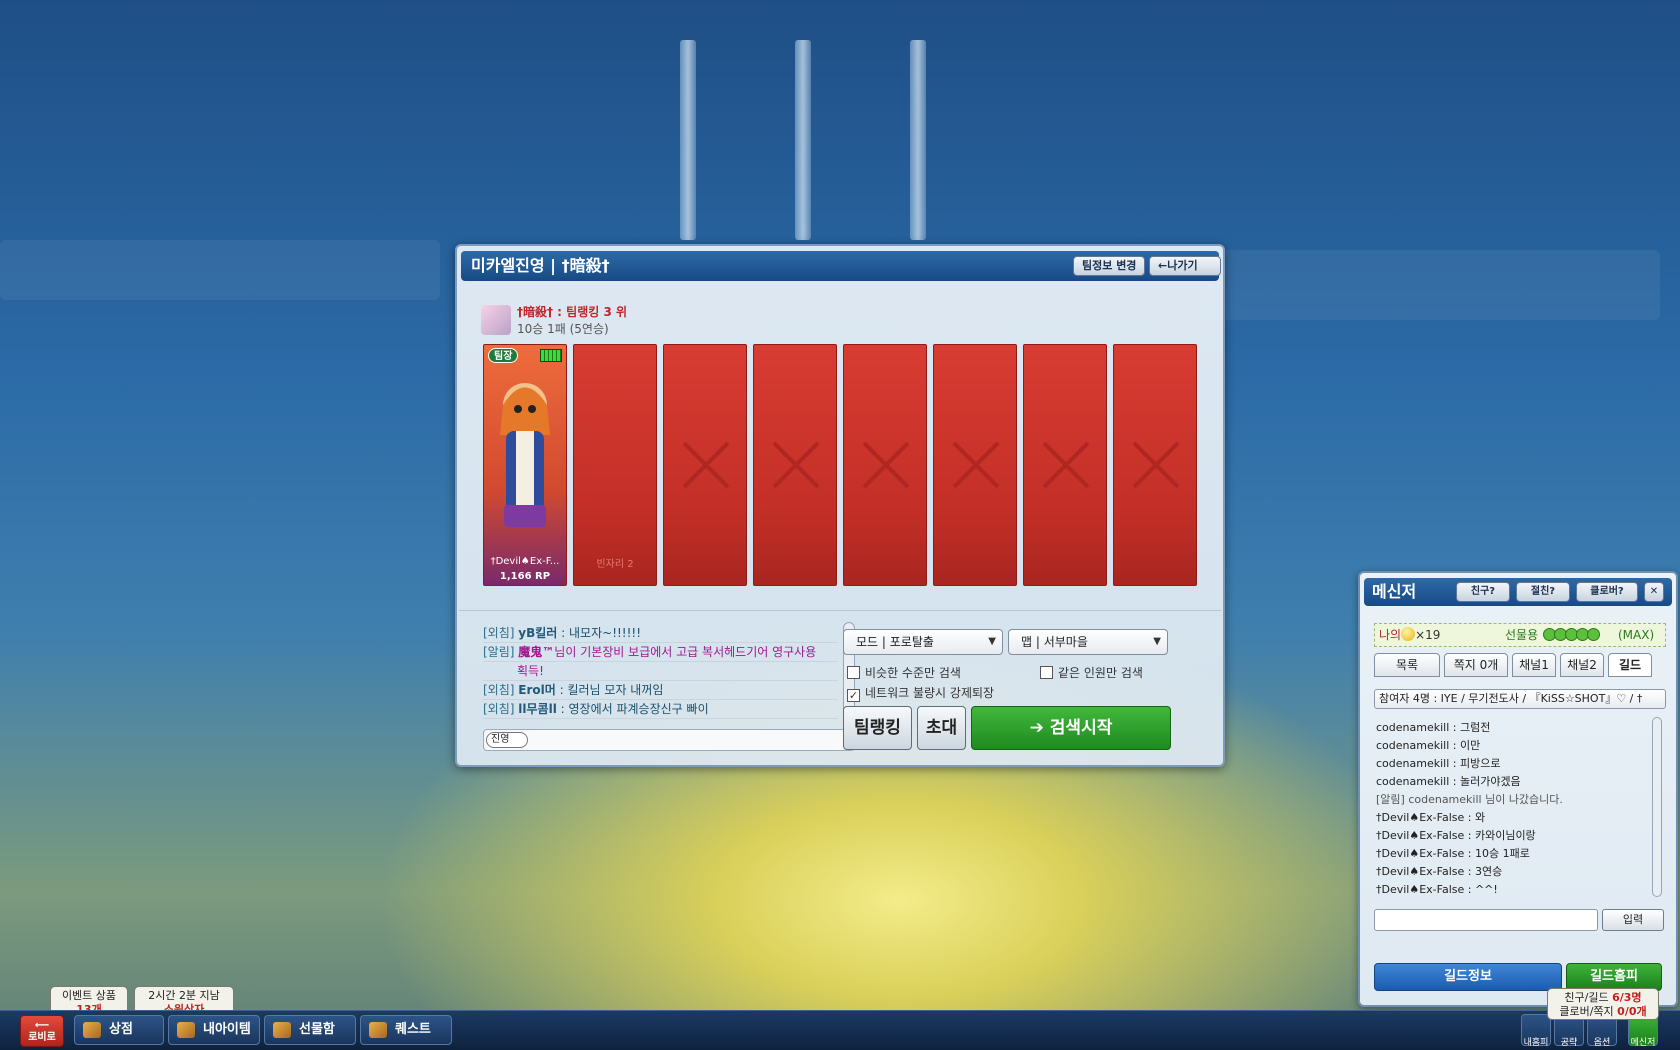  Describe the element at coordinates (1543, 592) in the screenshot. I see `close-friend-button: 절친?` at that location.